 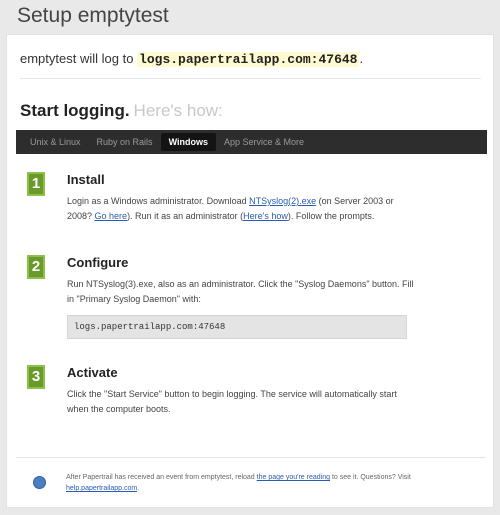 I want to click on log-host: logs.papertrailapp.com:47648, so click(x=248, y=59).